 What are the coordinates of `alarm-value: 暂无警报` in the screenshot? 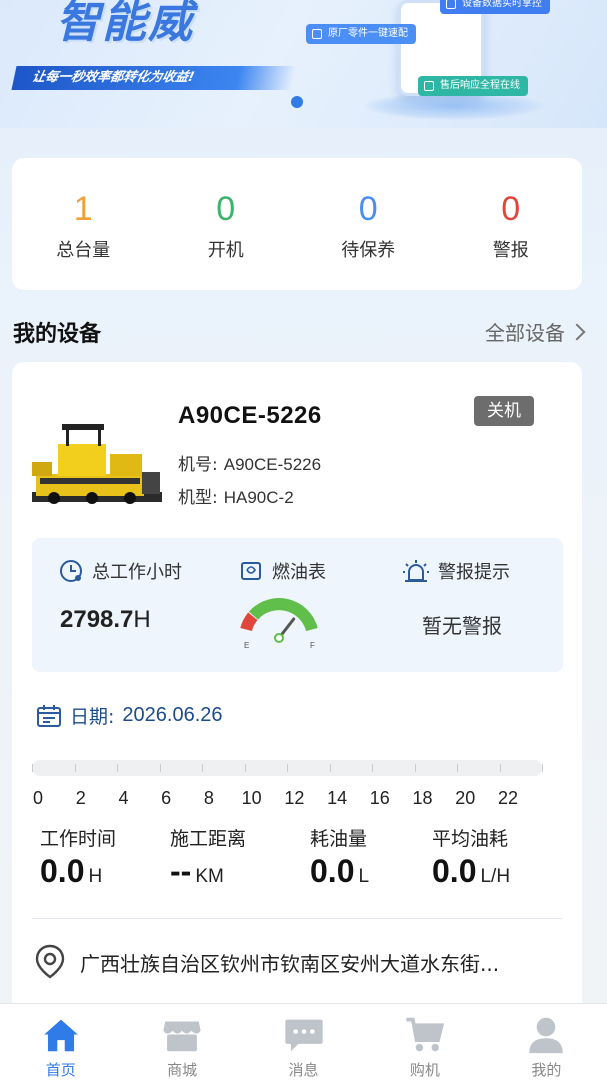 It's located at (462, 626).